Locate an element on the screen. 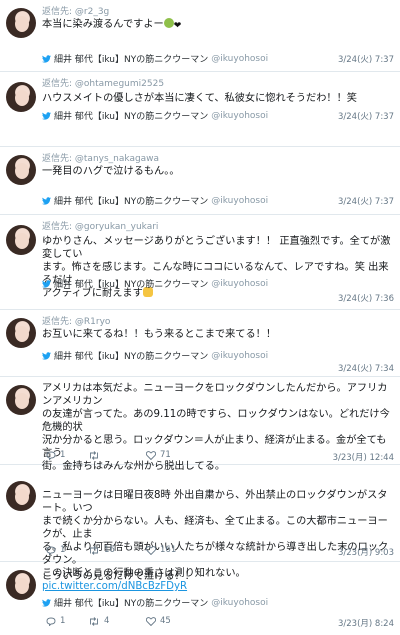 Image resolution: width=400 pixels, height=635 pixels. tweet-text-line: ニューヨークは日曜日夜8時 外出自粛から、外出禁止のロックダウンがスタート。いつ is located at coordinates (215, 502).